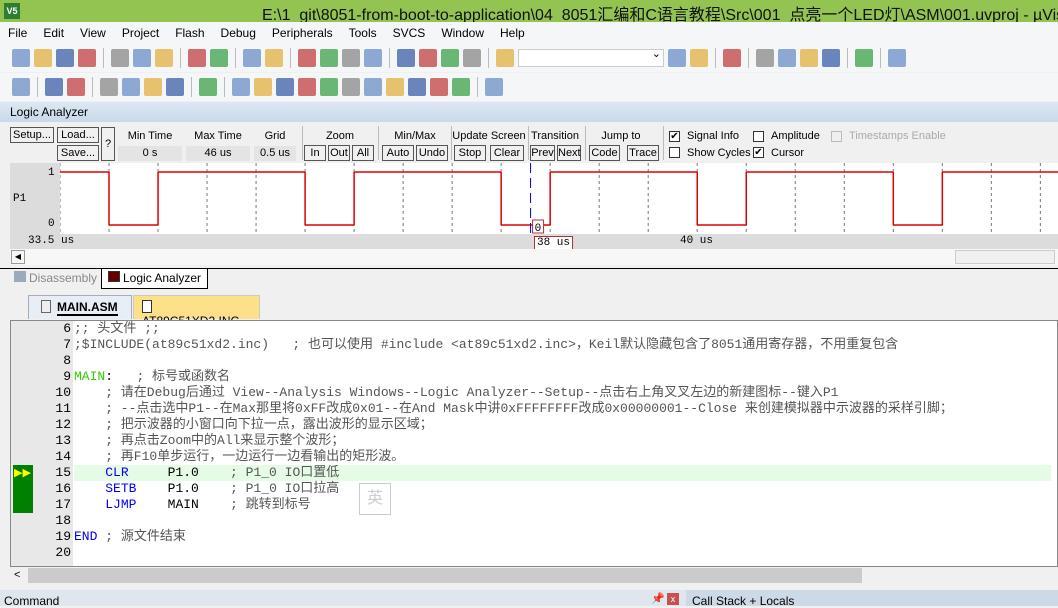  What do you see at coordinates (439, 87) in the screenshot?
I see `trace-window-icon` at bounding box center [439, 87].